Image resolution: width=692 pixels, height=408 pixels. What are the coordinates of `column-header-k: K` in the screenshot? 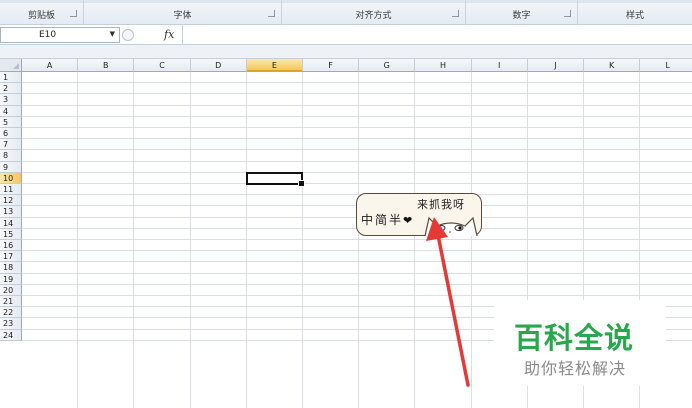 It's located at (612, 65).